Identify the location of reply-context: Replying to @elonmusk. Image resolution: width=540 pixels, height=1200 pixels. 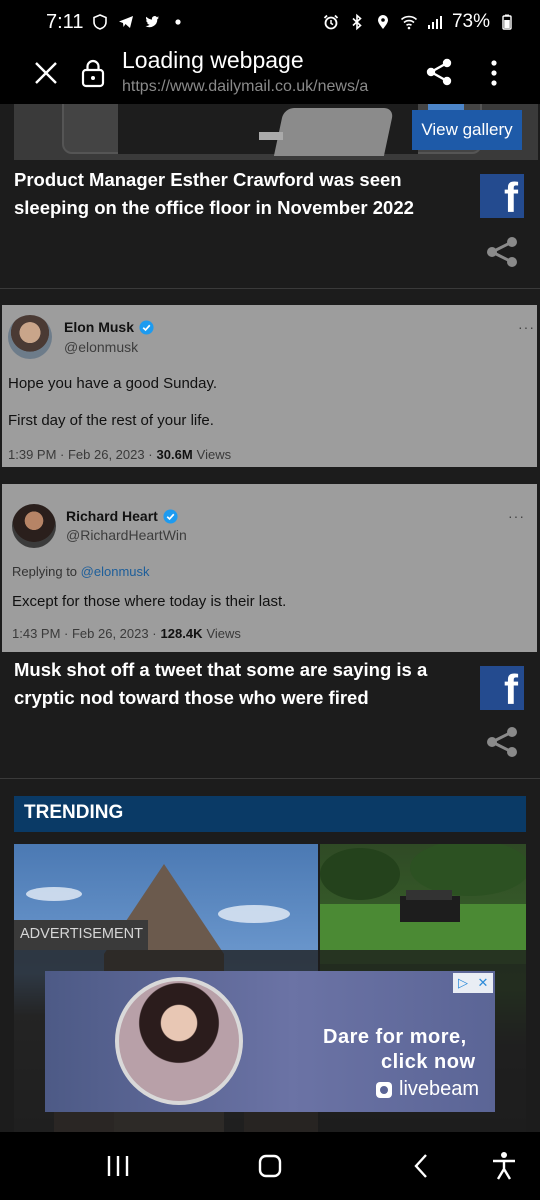
(81, 571).